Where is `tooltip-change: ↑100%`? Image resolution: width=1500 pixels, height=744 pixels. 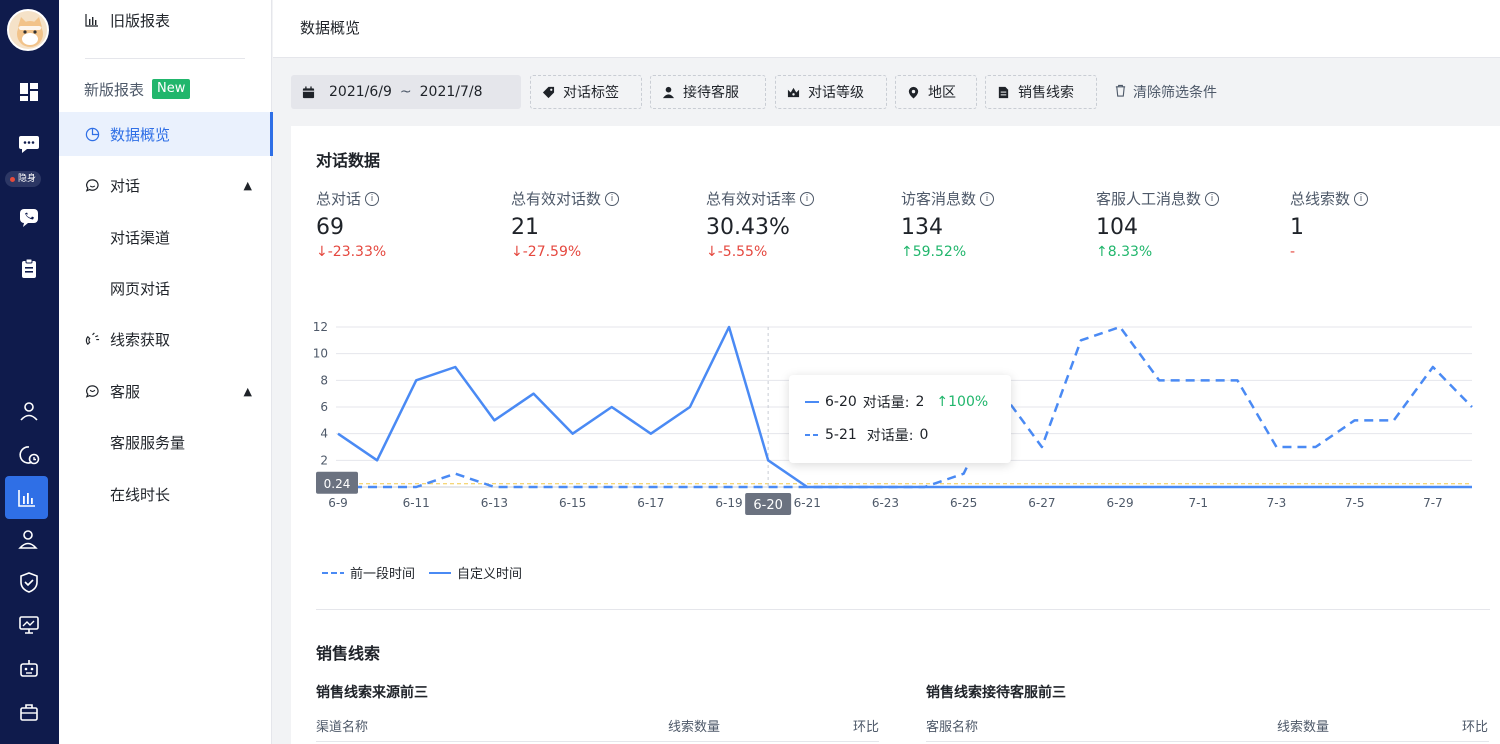 tooltip-change: ↑100% is located at coordinates (962, 402).